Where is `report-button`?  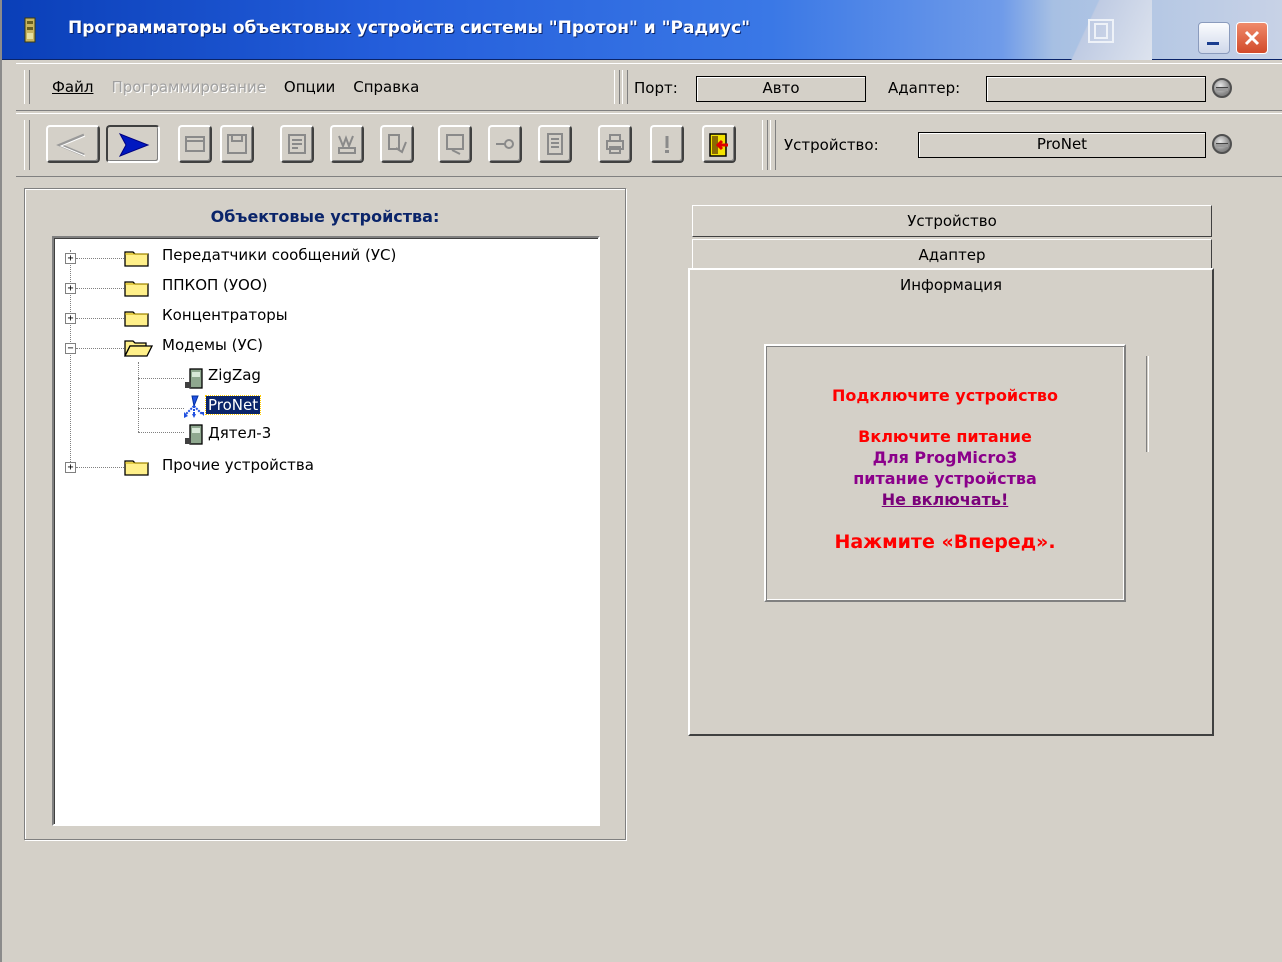
report-button is located at coordinates (555, 144).